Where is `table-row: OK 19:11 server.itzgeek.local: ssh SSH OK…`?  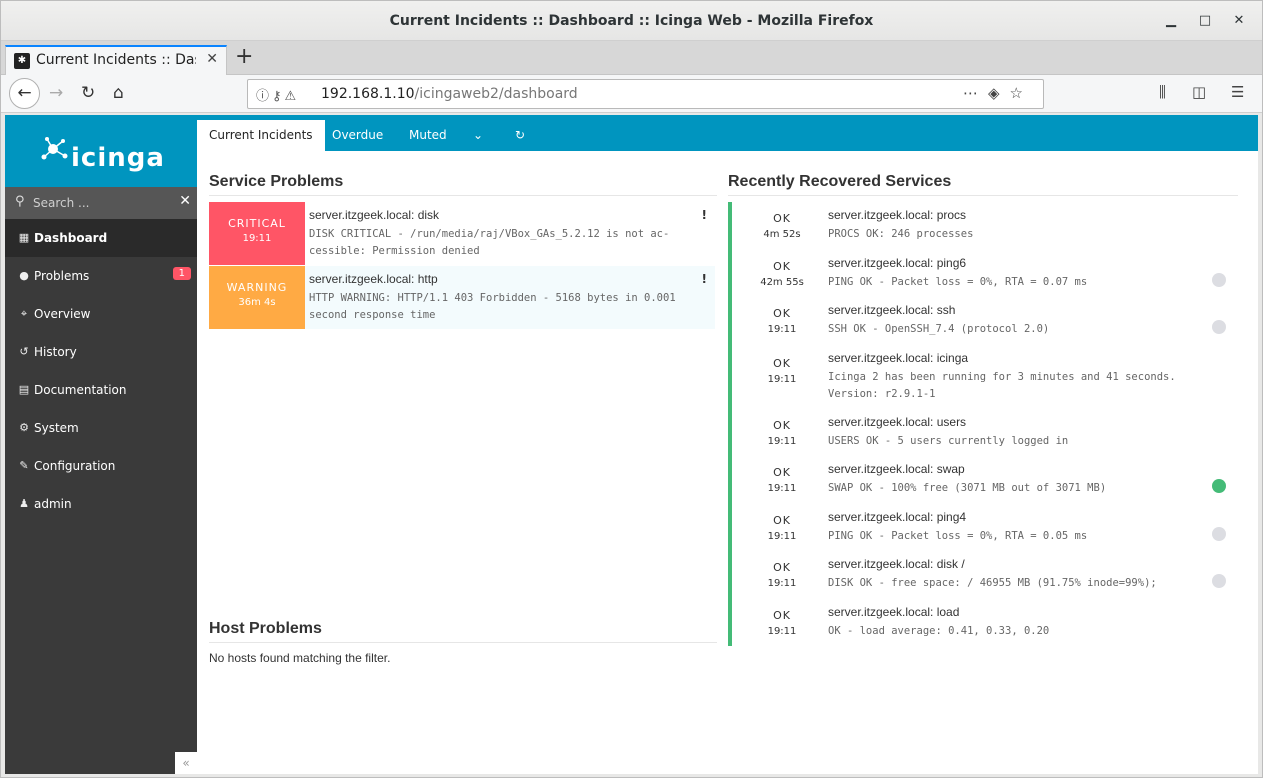
table-row: OK 19:11 server.itzgeek.local: ssh SSH OK… is located at coordinates (983, 321).